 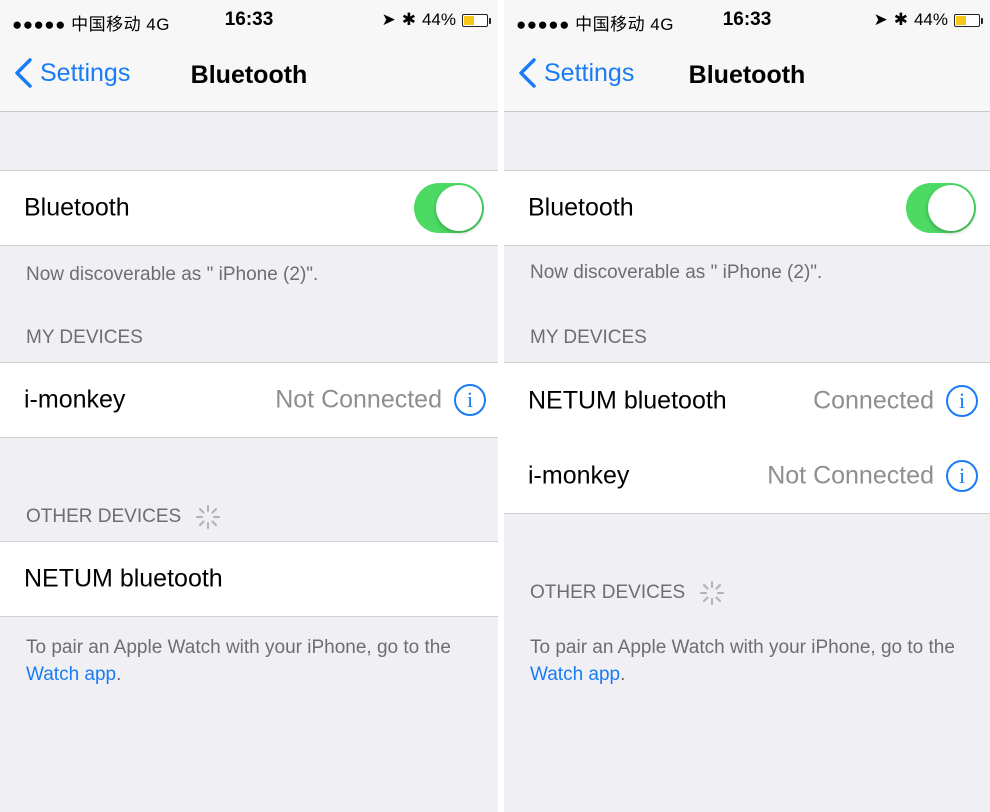 What do you see at coordinates (249, 579) in the screenshot?
I see `other-device-row-netum: NETUM bluetooth` at bounding box center [249, 579].